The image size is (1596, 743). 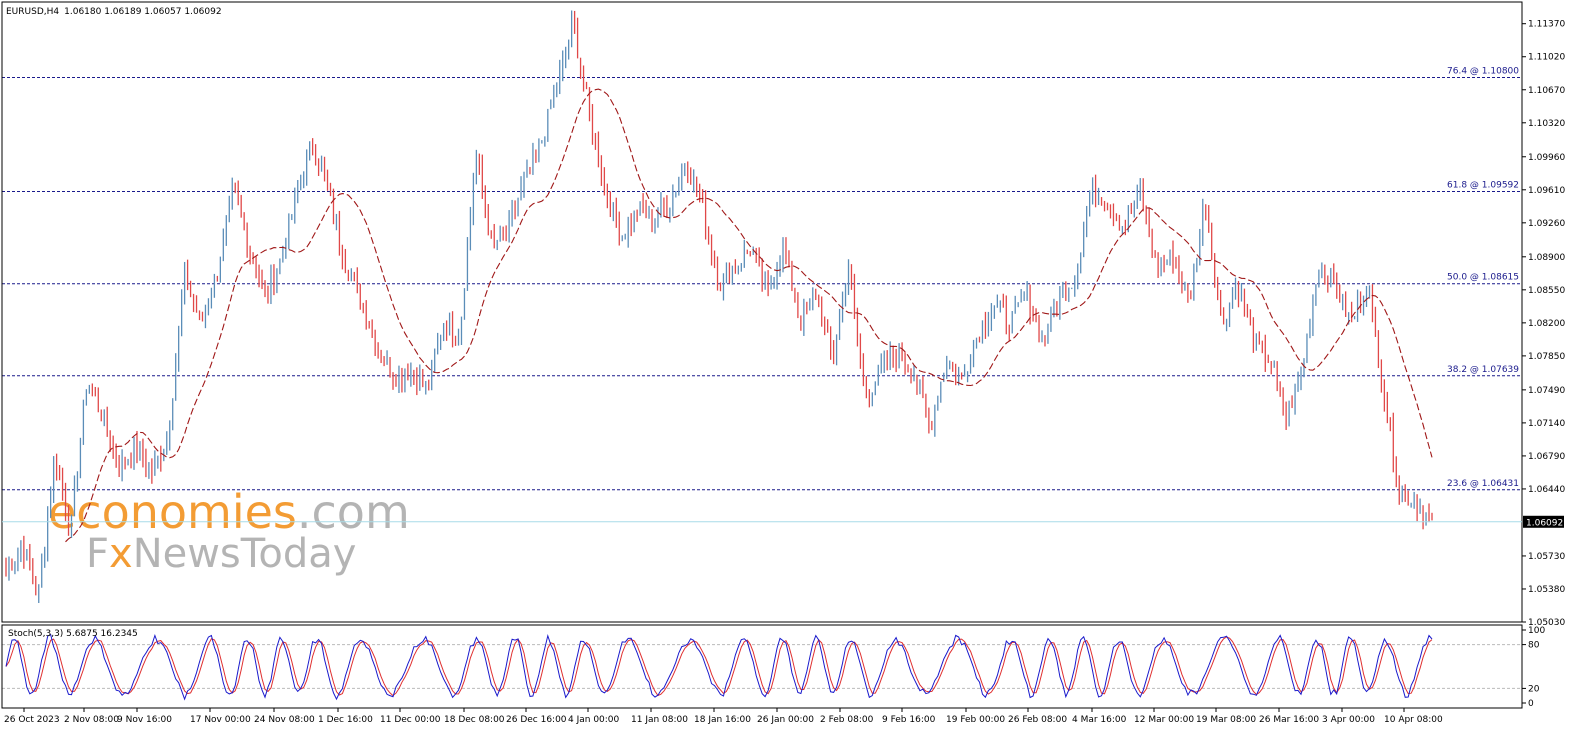 What do you see at coordinates (1483, 278) in the screenshot?
I see `fib-label: 50.0 @ 1.08615` at bounding box center [1483, 278].